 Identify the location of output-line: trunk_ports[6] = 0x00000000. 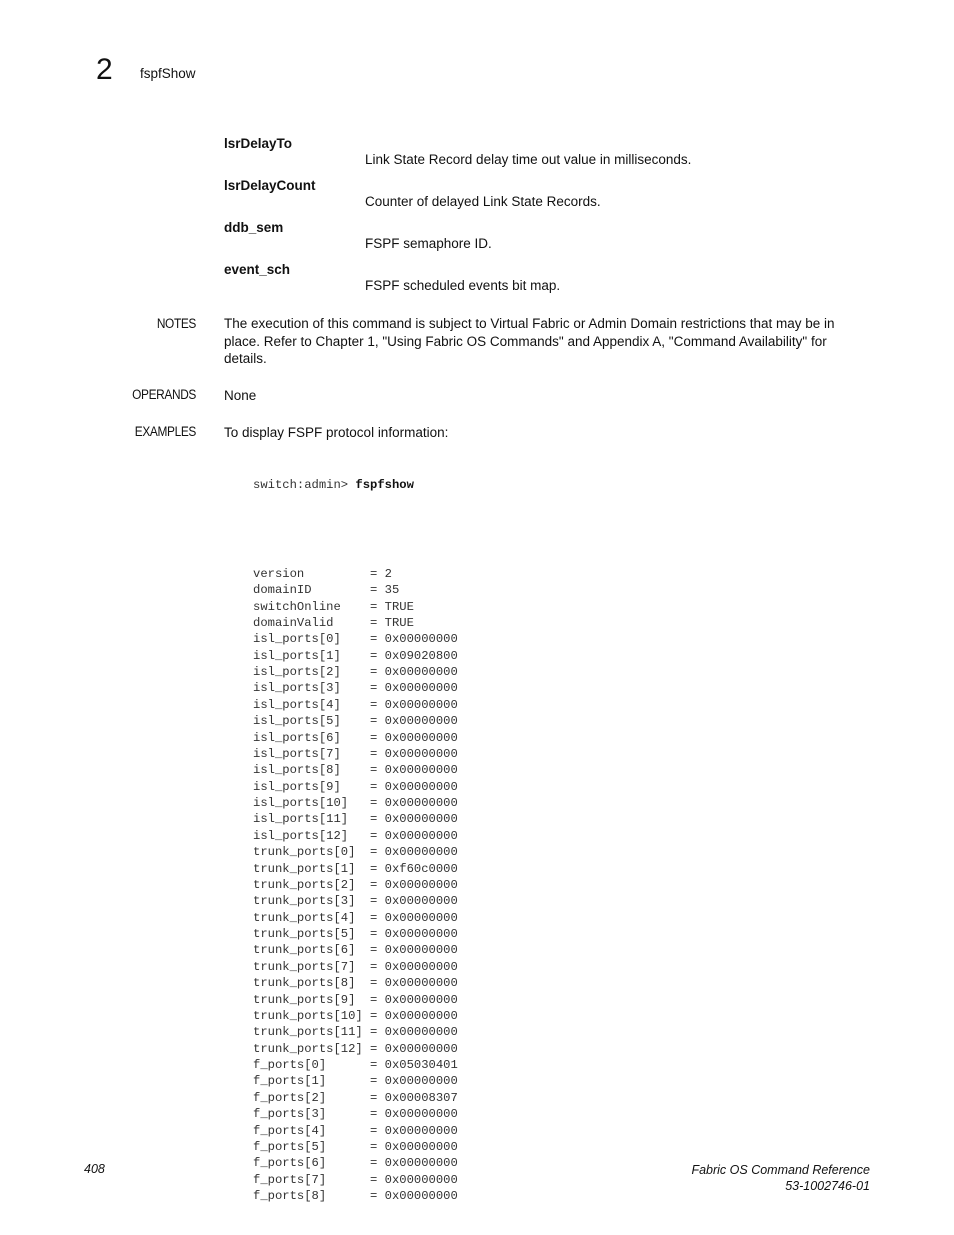
(355, 950).